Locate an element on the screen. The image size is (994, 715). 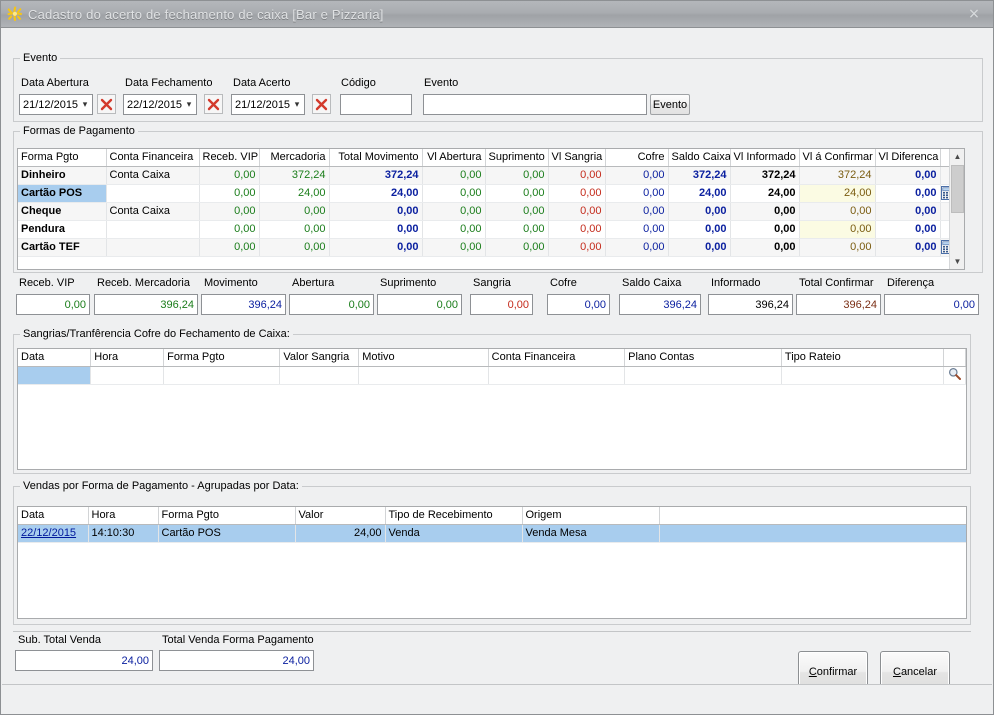
column-header-motivo: Motivo is located at coordinates (423, 358).